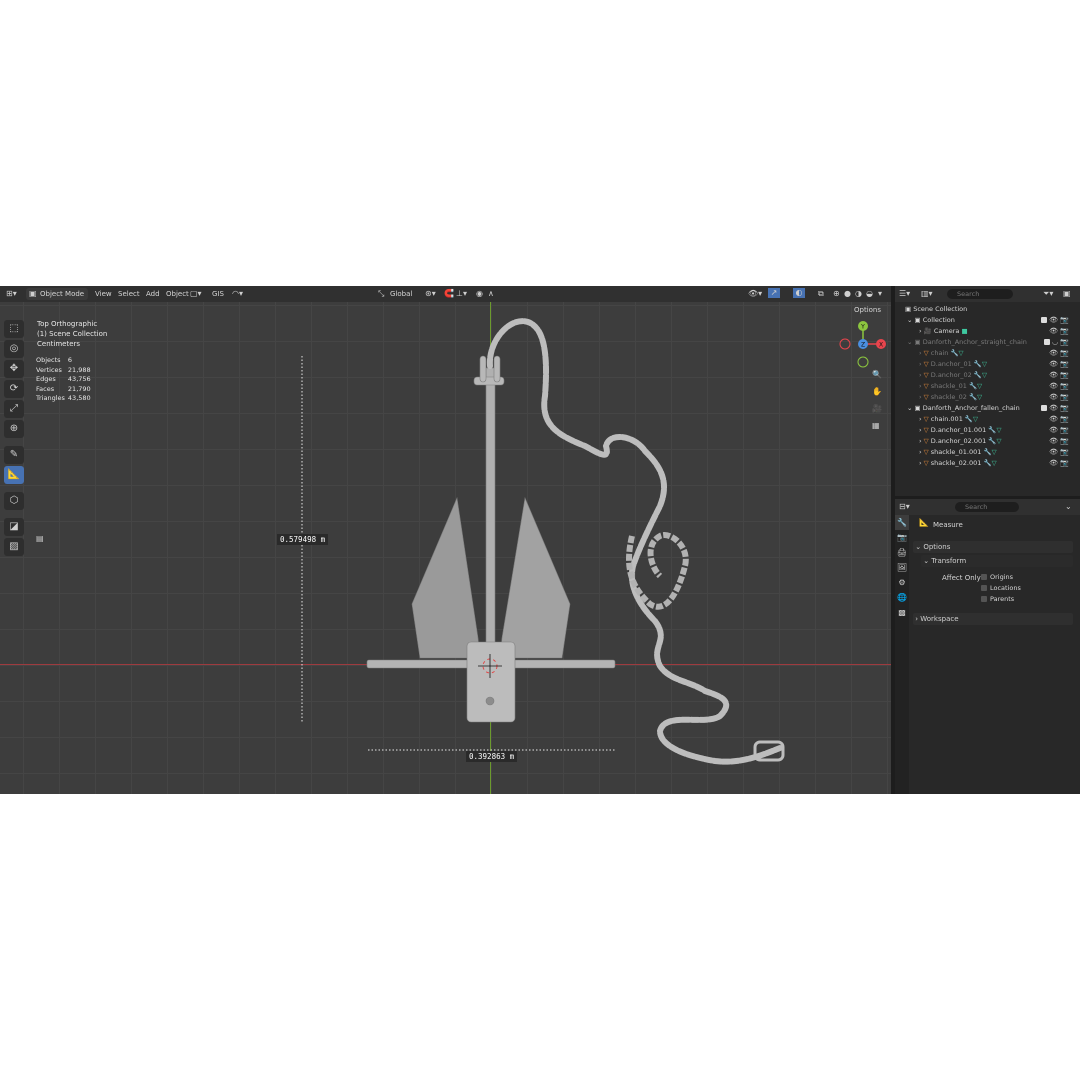 The image size is (1080, 1080). I want to click on outliner-row-camera: › 🎥 Camera ■ 👁 📷, so click(997, 331).